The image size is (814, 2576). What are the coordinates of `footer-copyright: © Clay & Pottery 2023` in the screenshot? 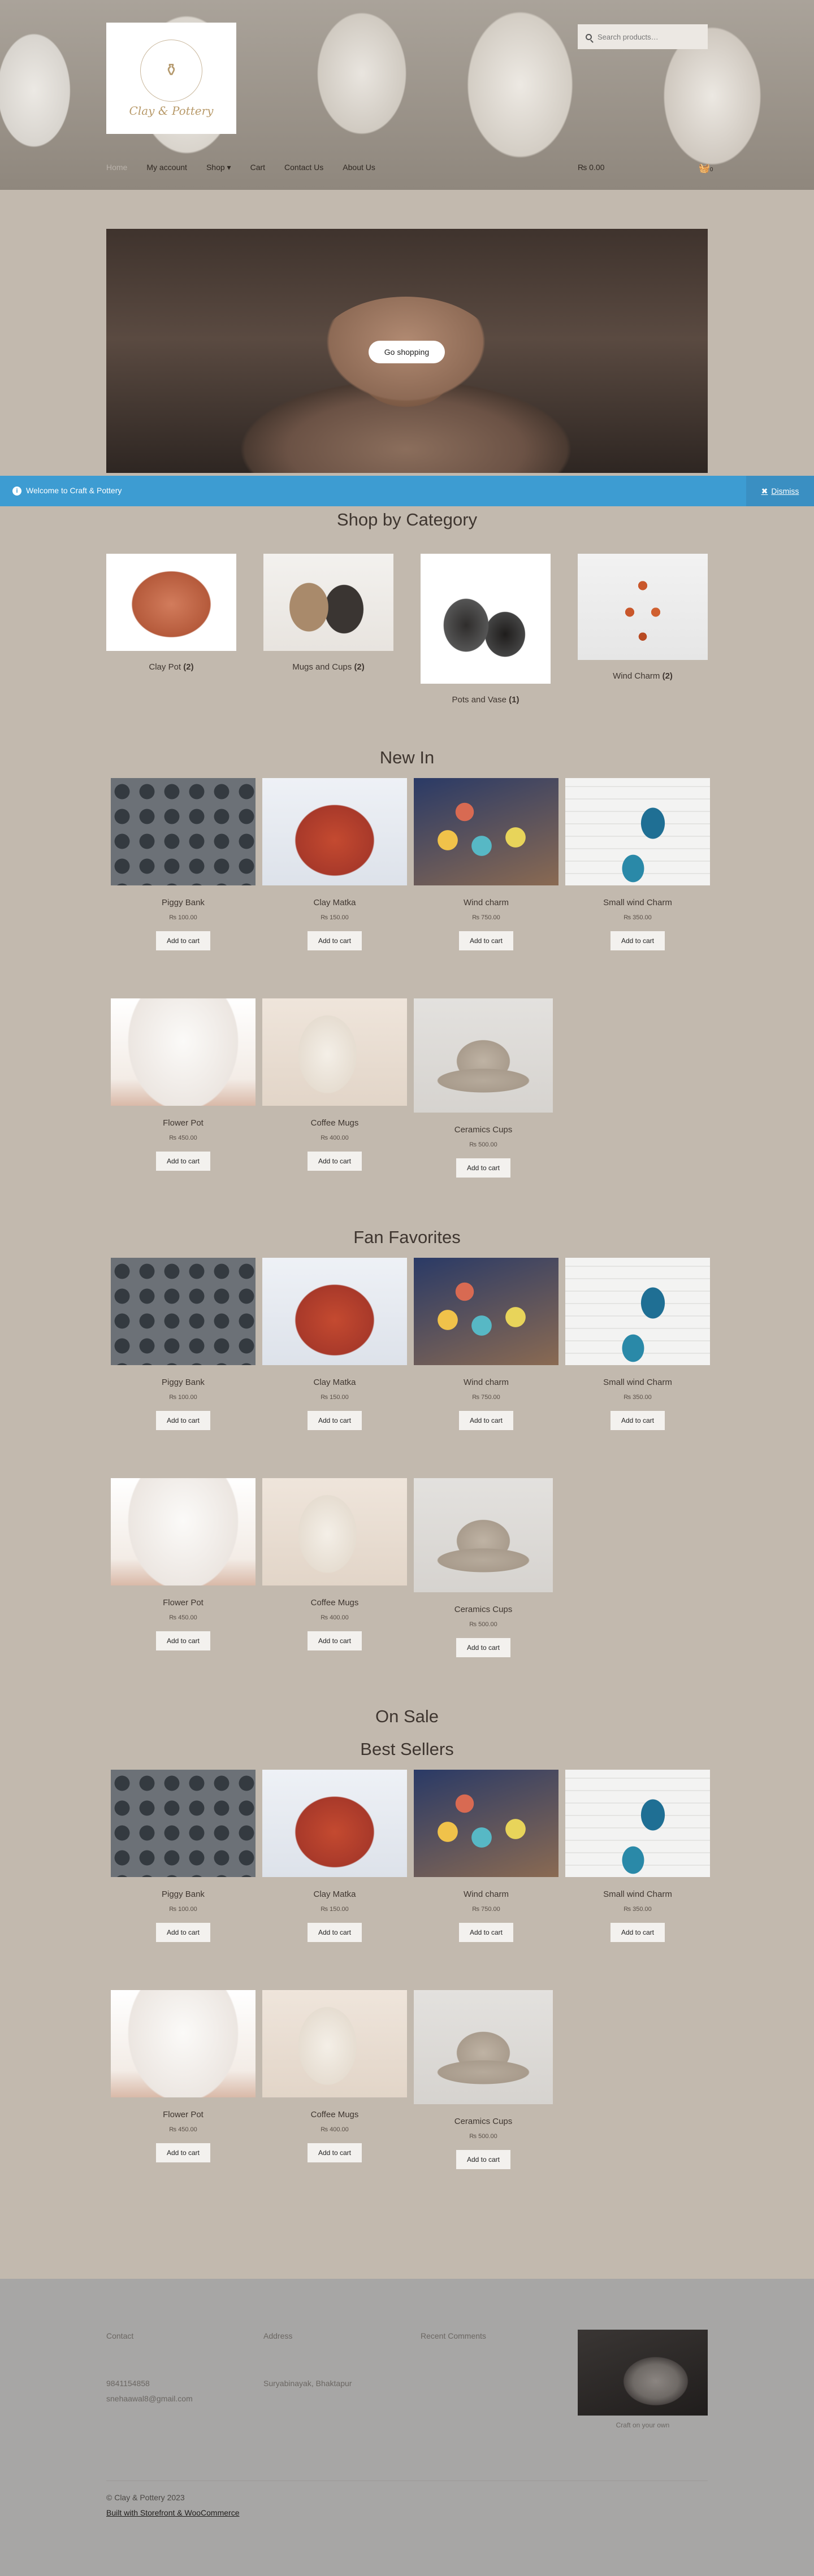 It's located at (145, 2497).